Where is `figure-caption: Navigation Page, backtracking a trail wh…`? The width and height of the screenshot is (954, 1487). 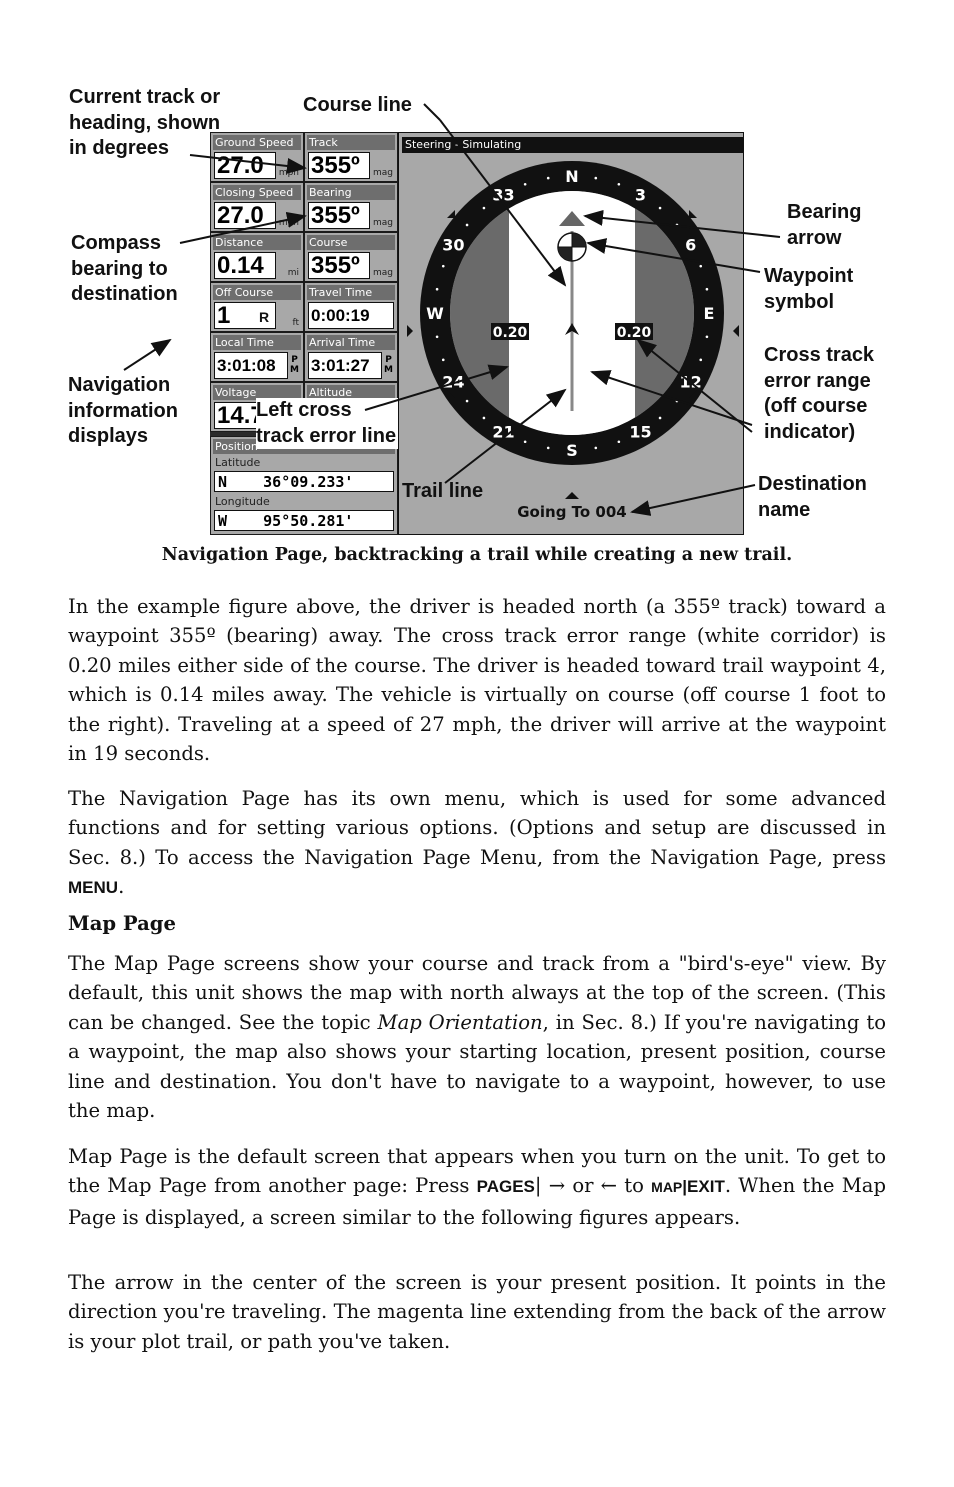 figure-caption: Navigation Page, backtracking a trail wh… is located at coordinates (477, 555).